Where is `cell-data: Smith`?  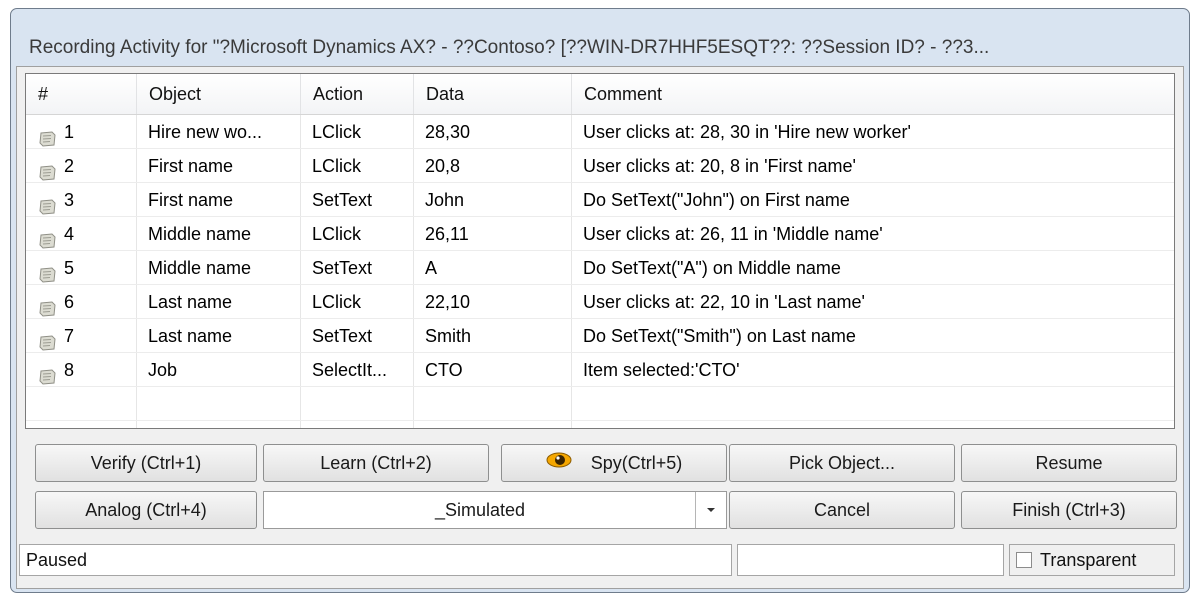
cell-data: Smith is located at coordinates (448, 336).